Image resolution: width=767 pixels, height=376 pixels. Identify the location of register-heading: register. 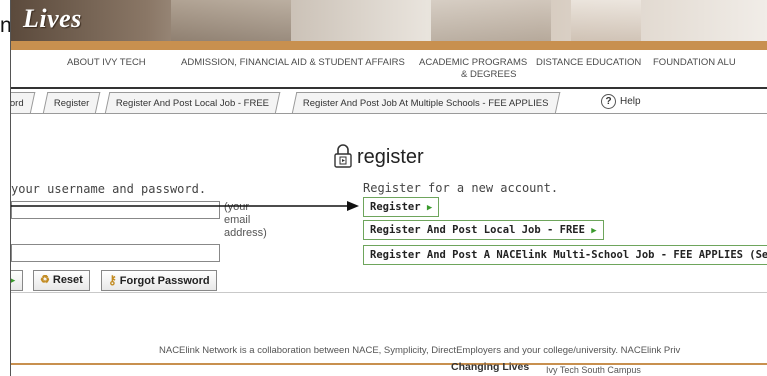
(390, 157).